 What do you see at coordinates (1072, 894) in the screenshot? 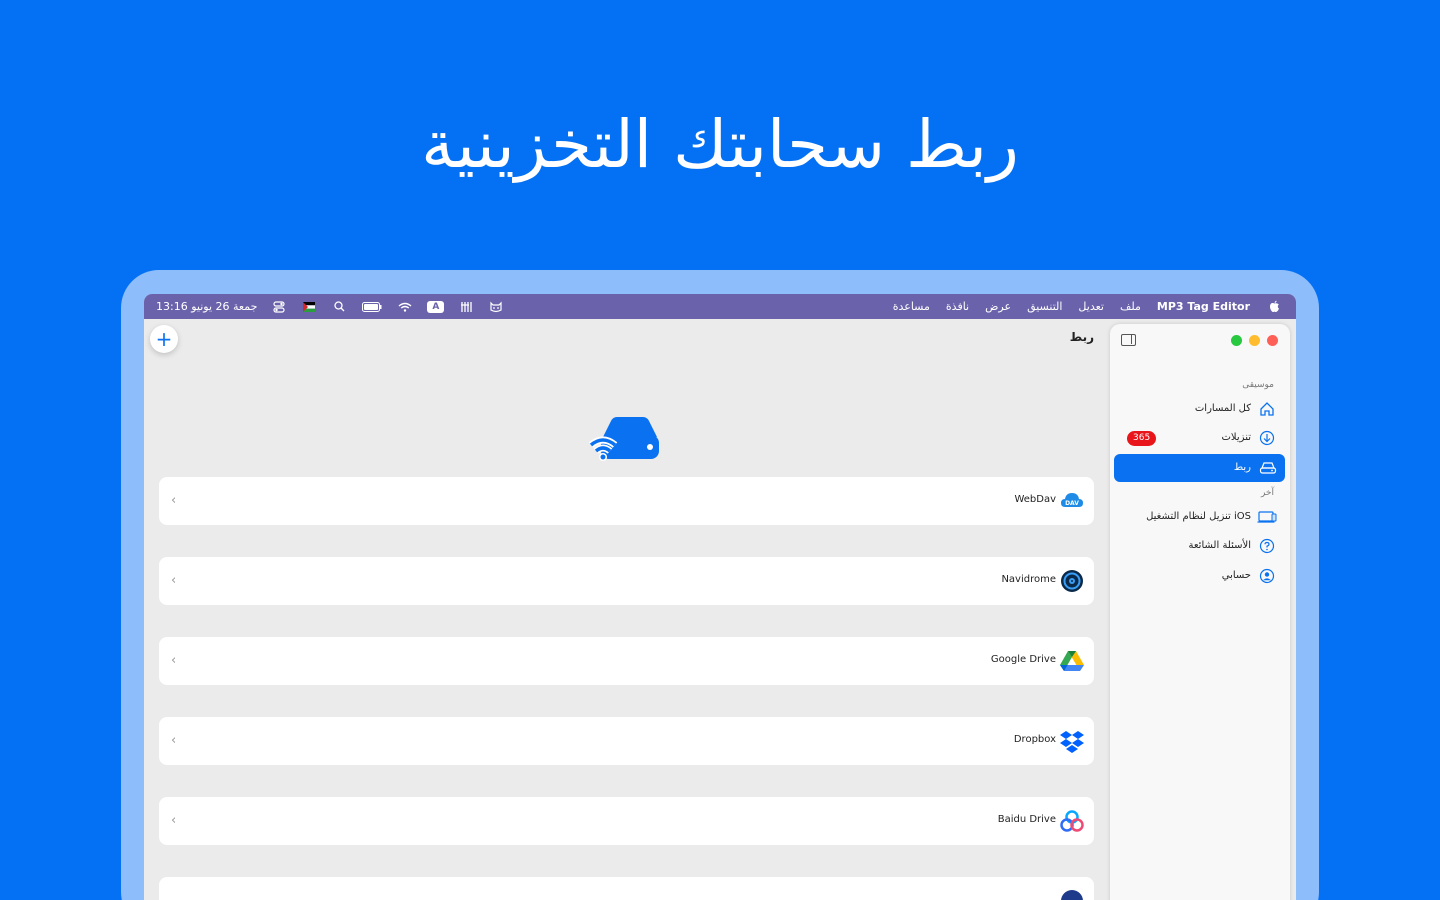
I see `service-icon` at bounding box center [1072, 894].